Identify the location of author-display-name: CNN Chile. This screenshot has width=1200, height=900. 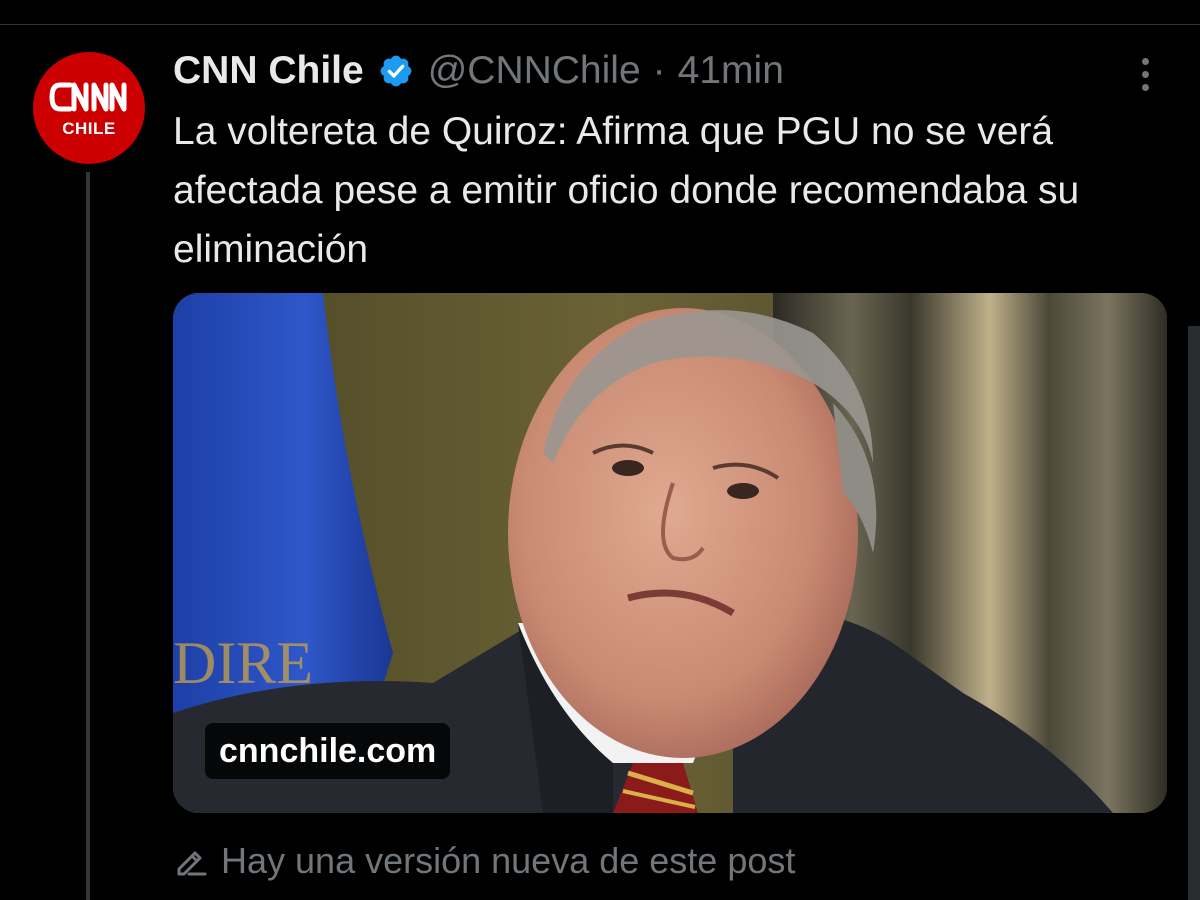
(268, 71).